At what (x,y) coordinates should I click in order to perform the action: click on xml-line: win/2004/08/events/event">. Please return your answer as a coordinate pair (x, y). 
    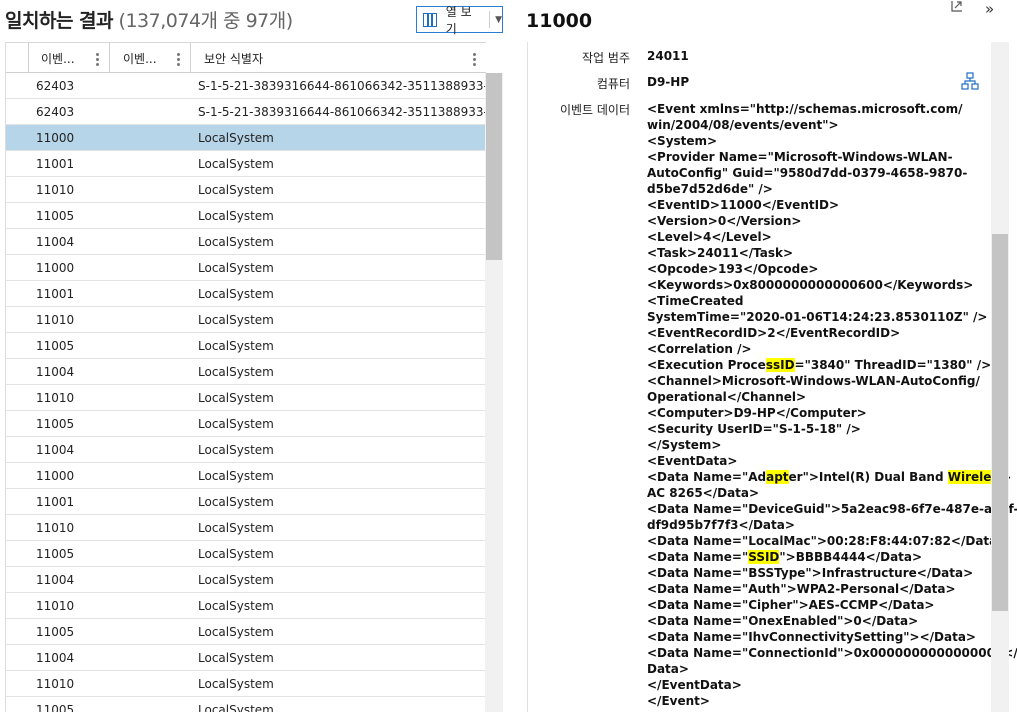
    Looking at the image, I should click on (812, 125).